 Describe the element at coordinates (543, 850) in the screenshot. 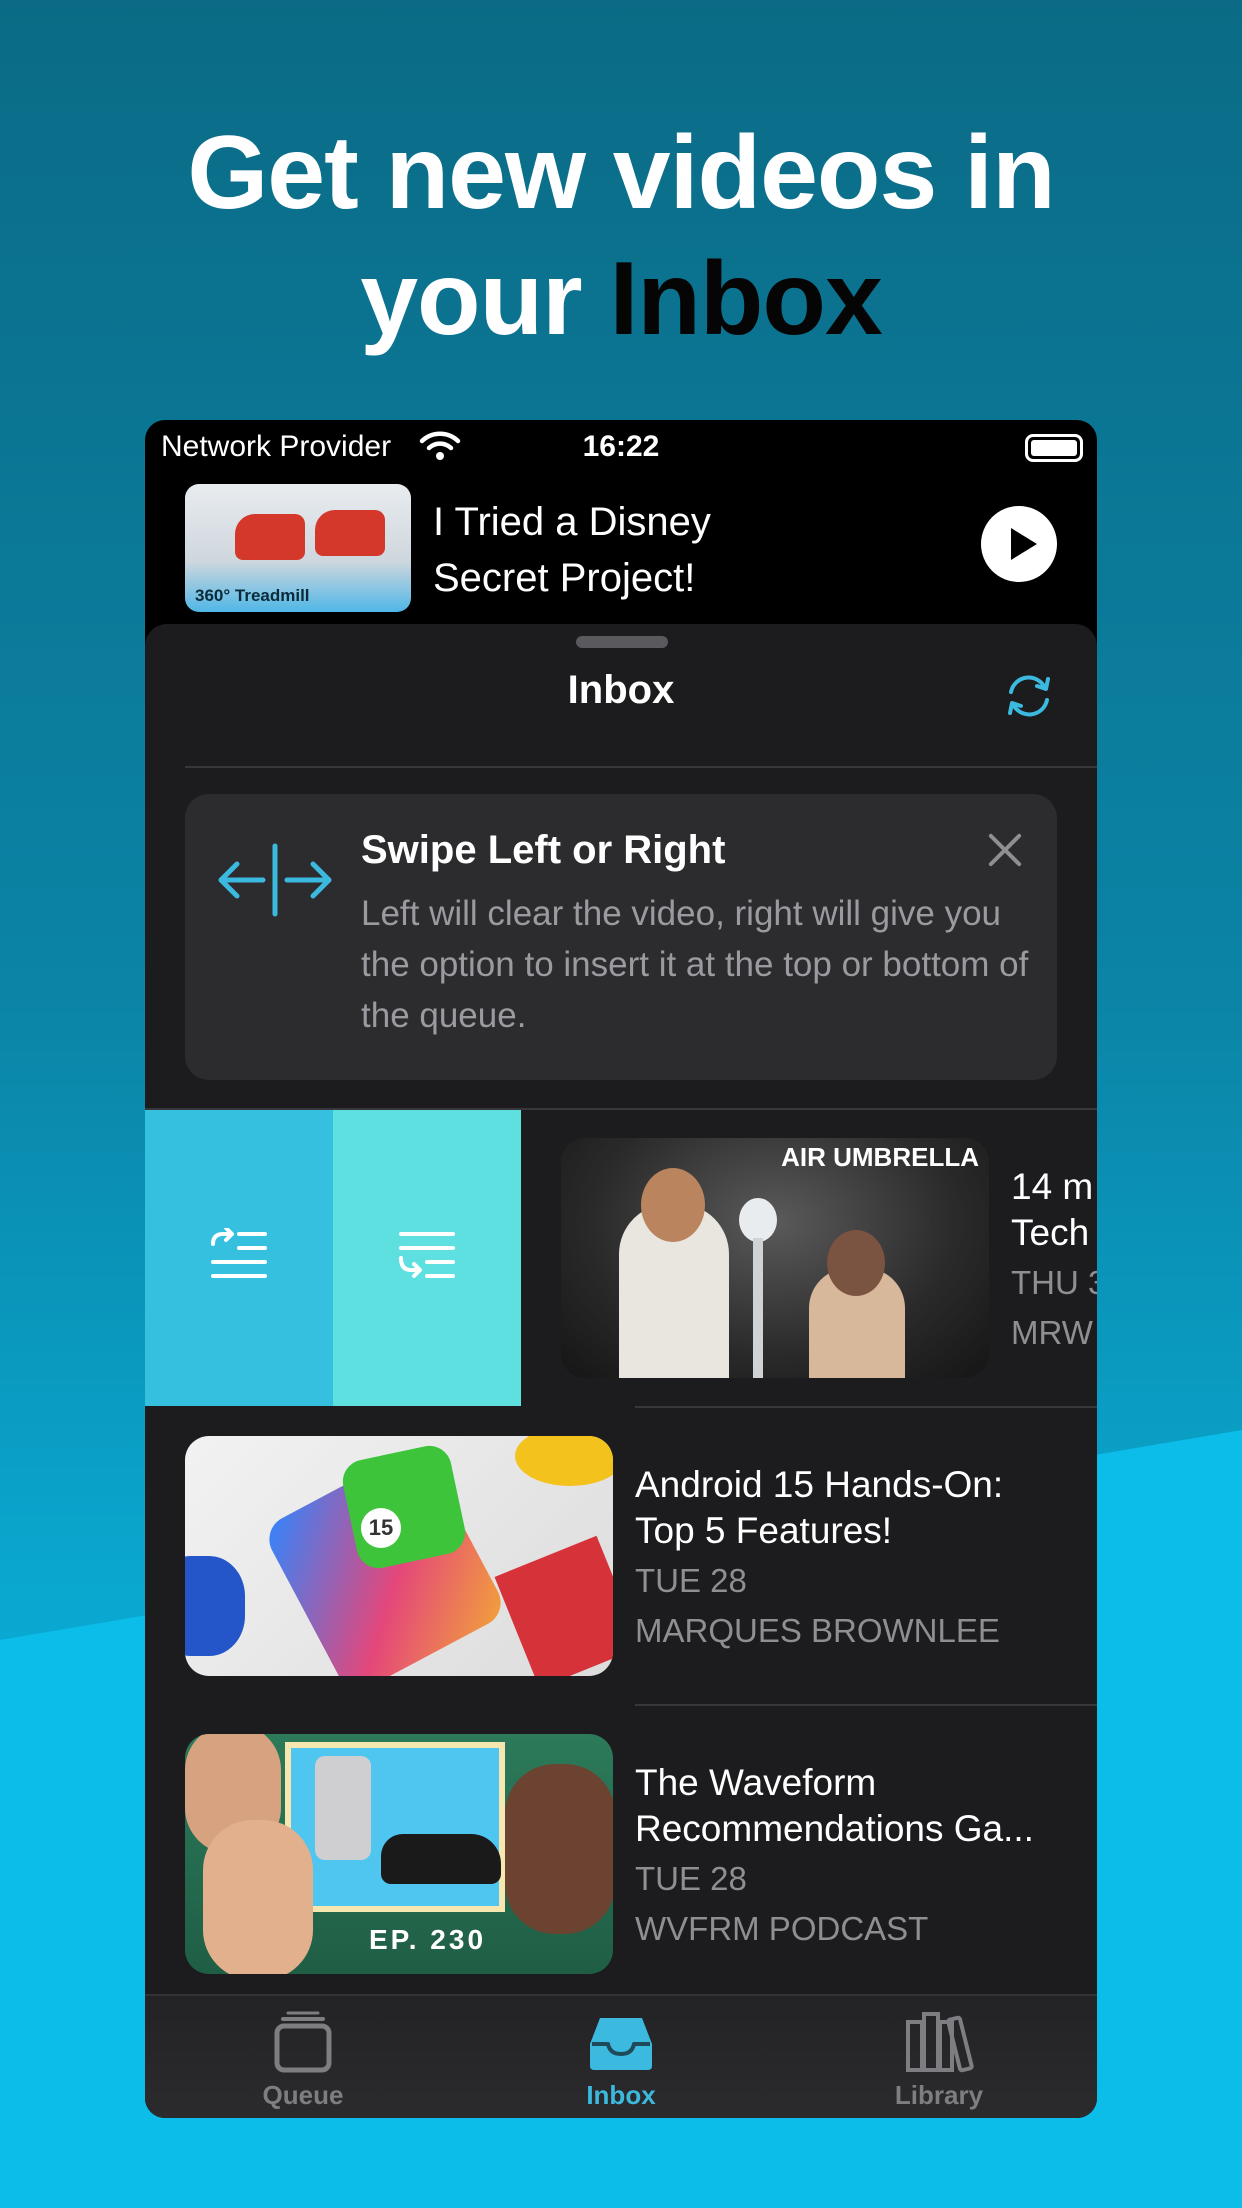

I see `tip-title: Swipe Left or Right` at that location.